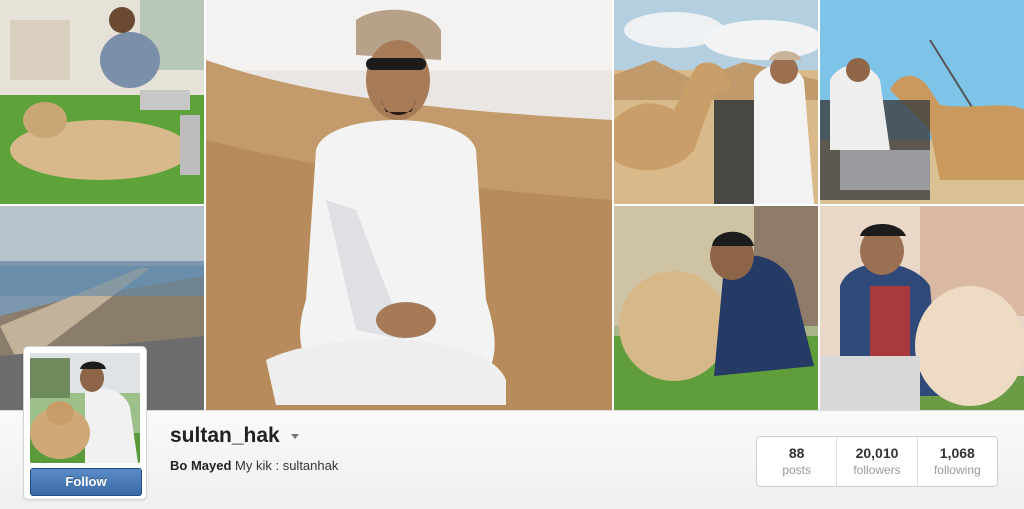  I want to click on avatar, so click(85, 408).